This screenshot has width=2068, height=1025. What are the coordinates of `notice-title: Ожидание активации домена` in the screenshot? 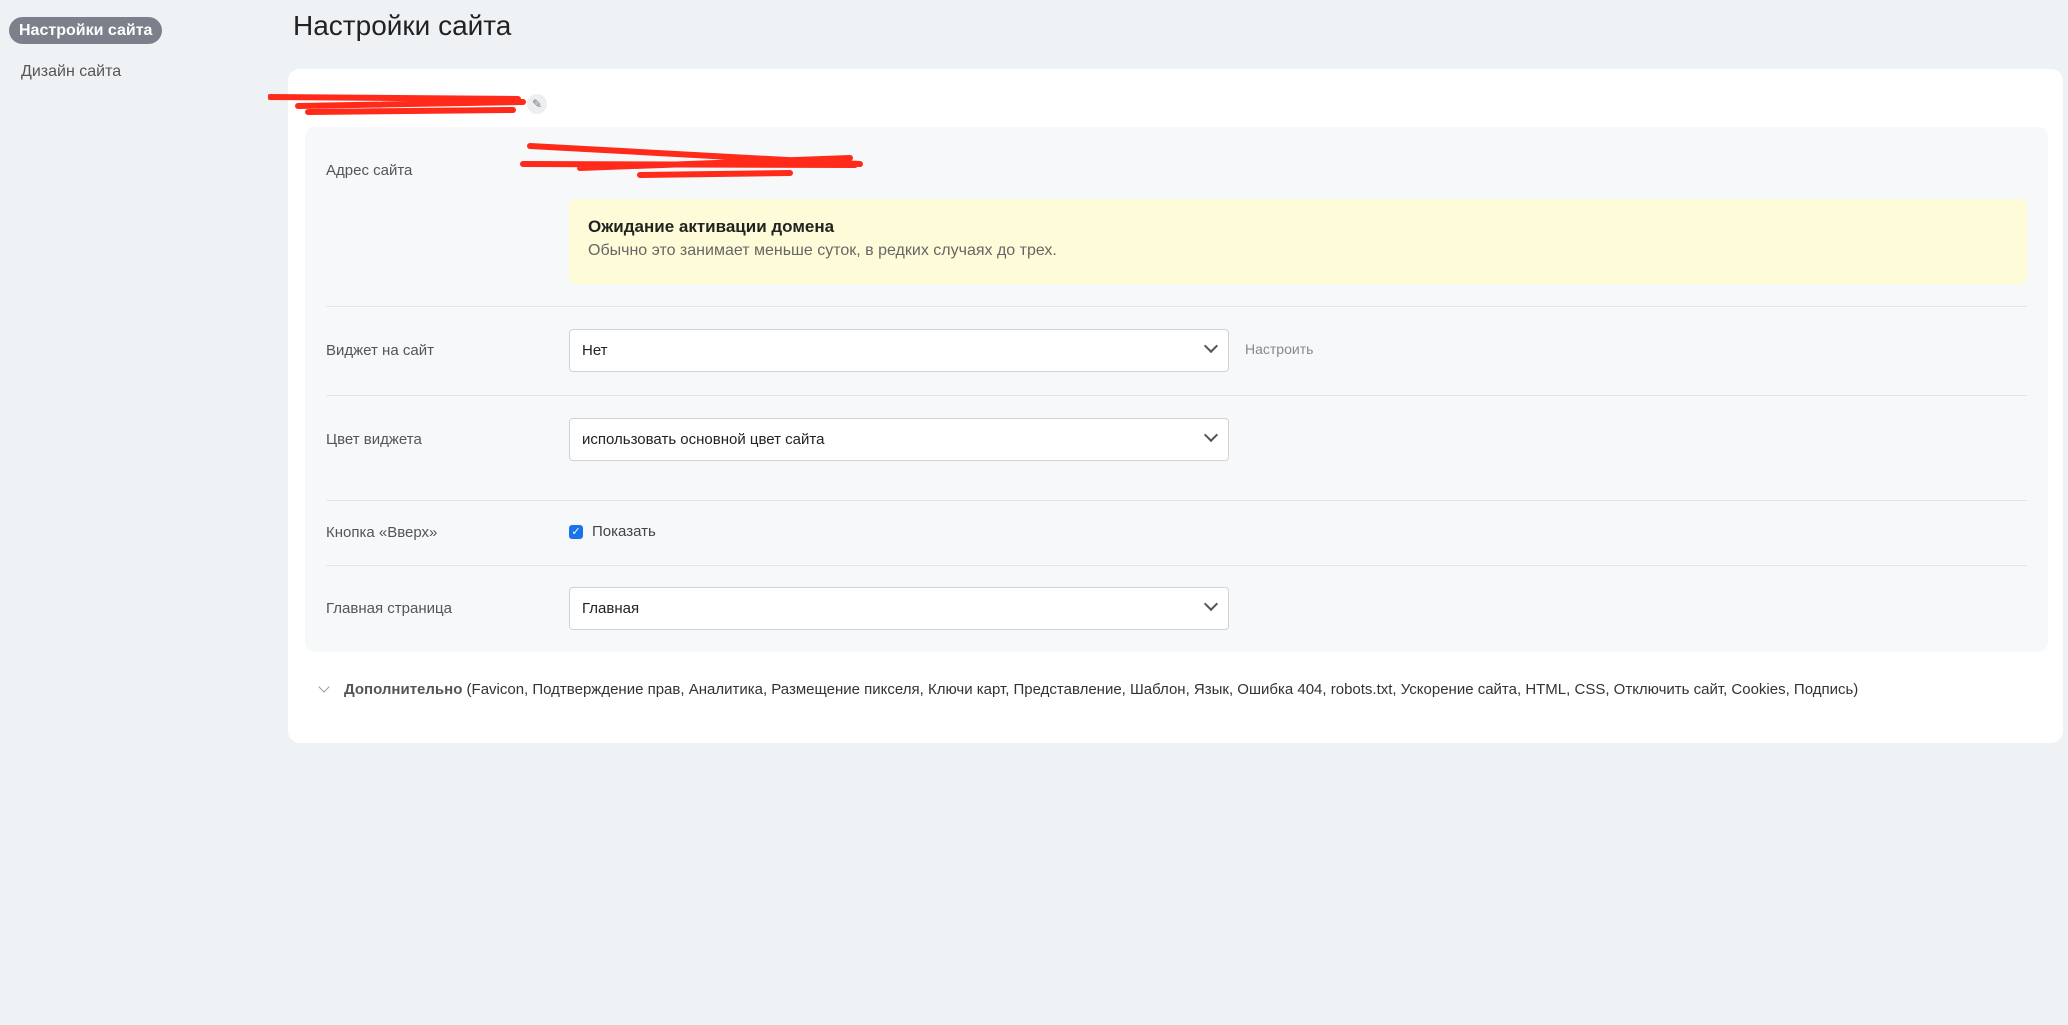 It's located at (711, 226).